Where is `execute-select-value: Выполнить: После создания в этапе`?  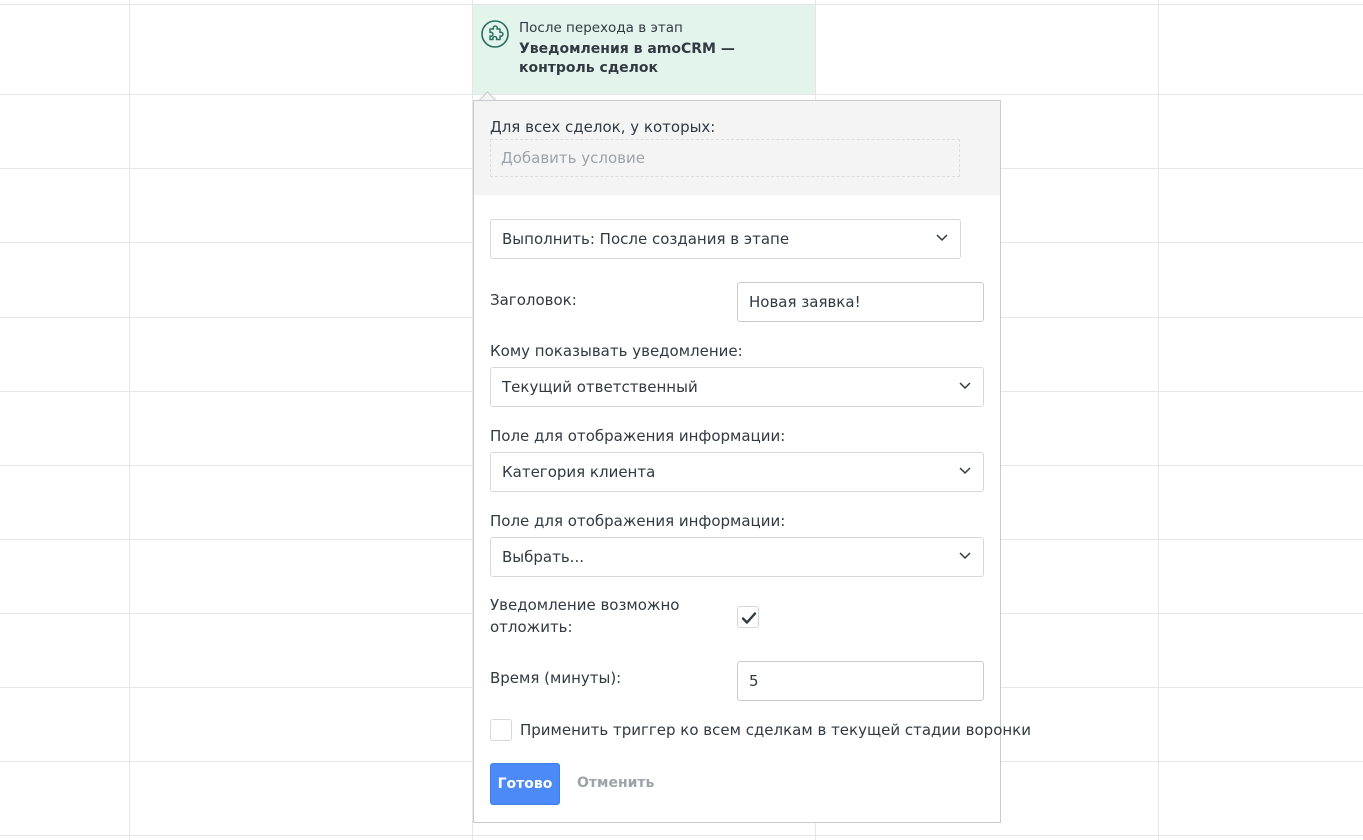 execute-select-value: Выполнить: После создания в этапе is located at coordinates (646, 239).